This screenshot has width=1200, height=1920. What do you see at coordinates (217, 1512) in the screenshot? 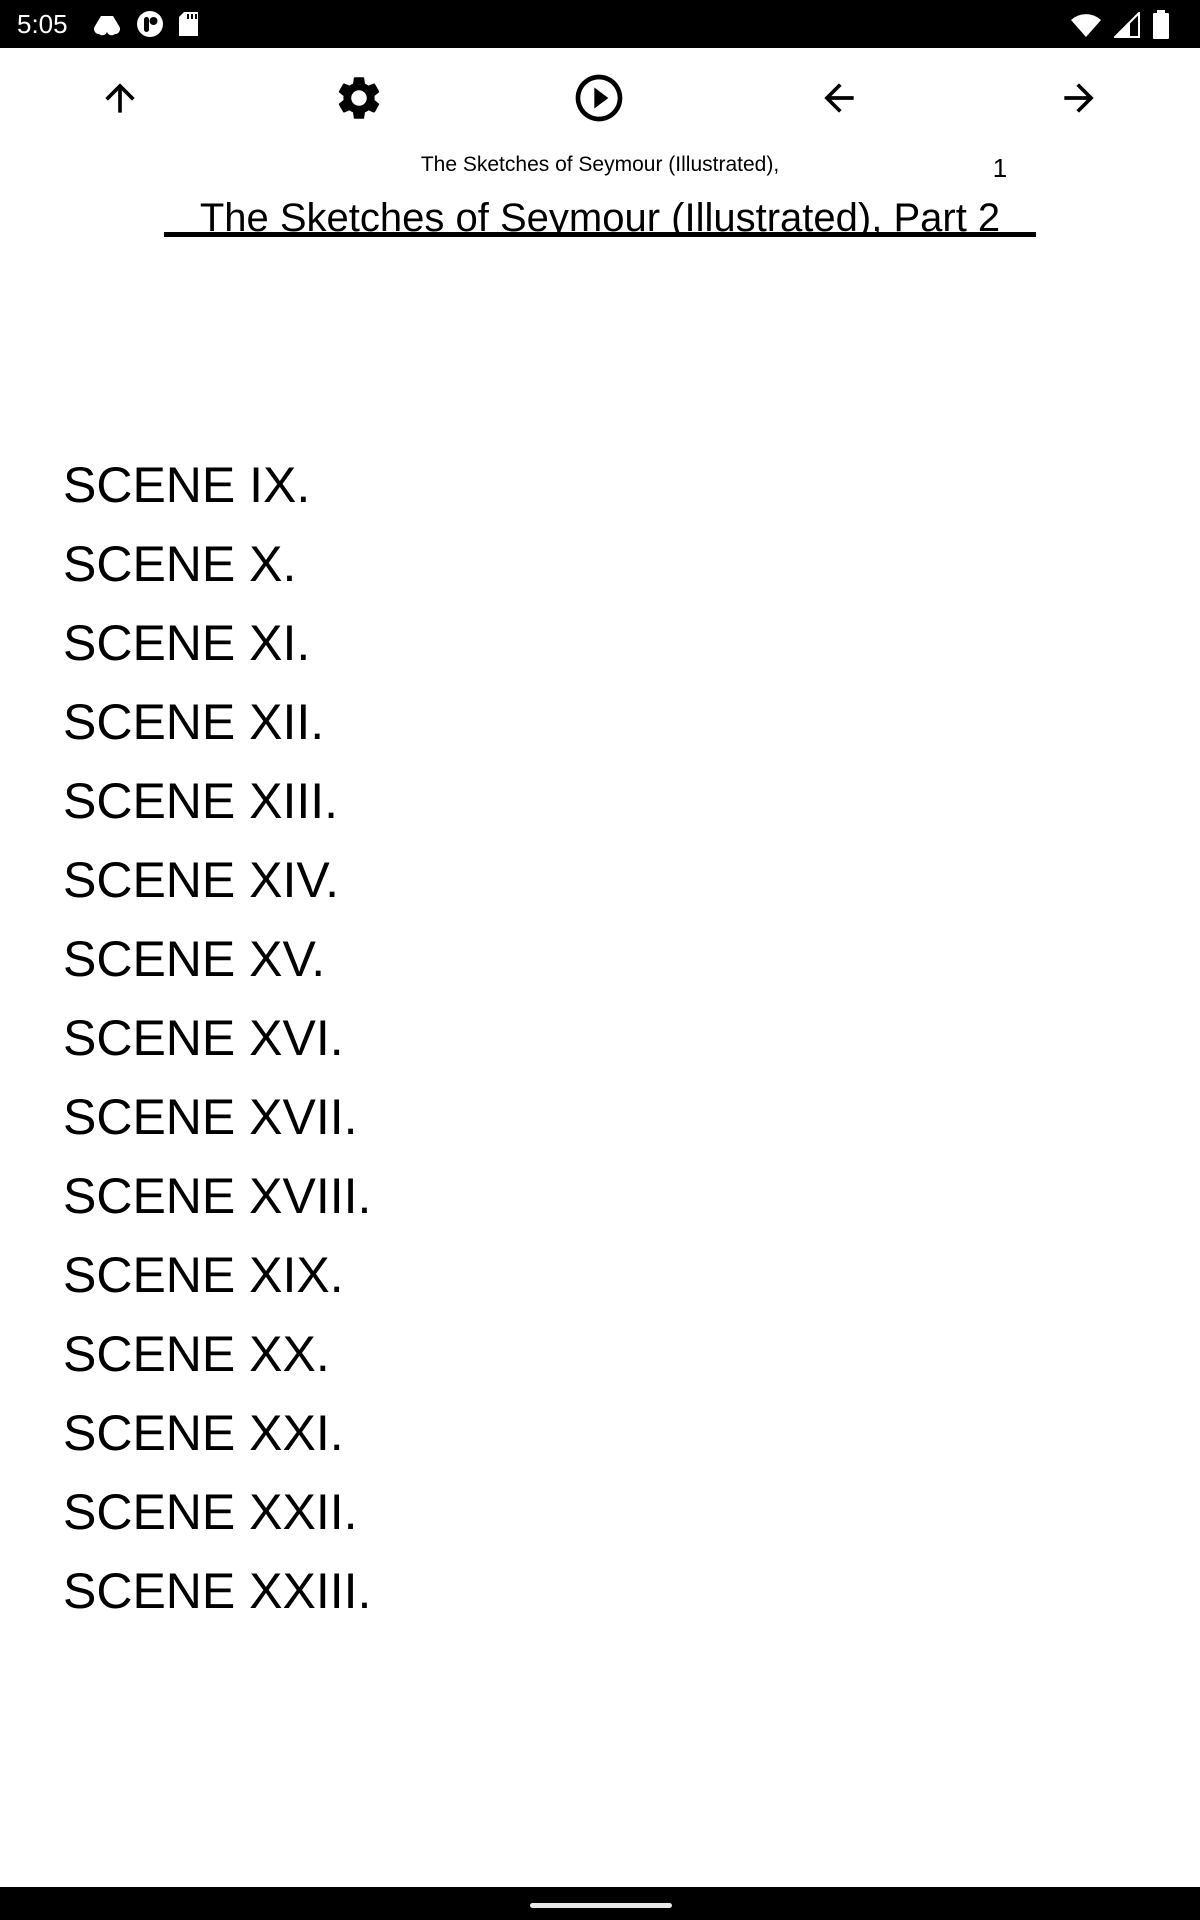
I see `scene-link: SCENE XXII.` at bounding box center [217, 1512].